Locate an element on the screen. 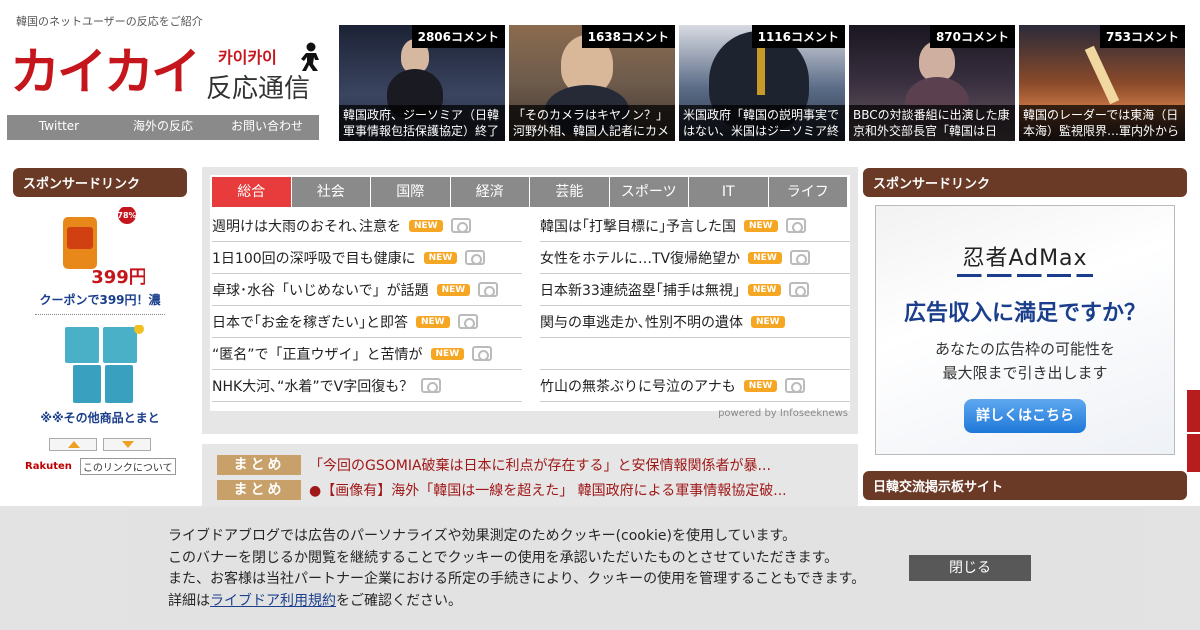  popular-article-card: 753コメント 韓国のレーダーでは東海（日本海）監視限界…軍内外から is located at coordinates (1102, 83).